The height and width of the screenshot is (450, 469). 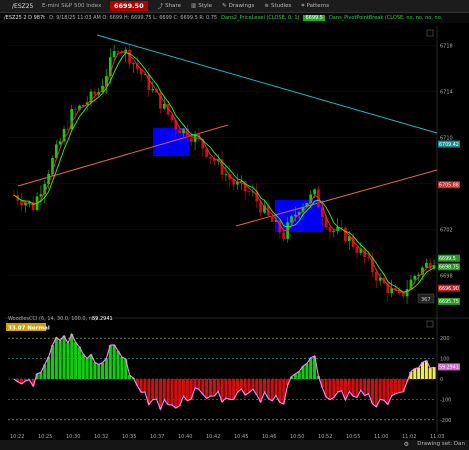 I want to click on price-label: 6696.90, so click(x=449, y=289).